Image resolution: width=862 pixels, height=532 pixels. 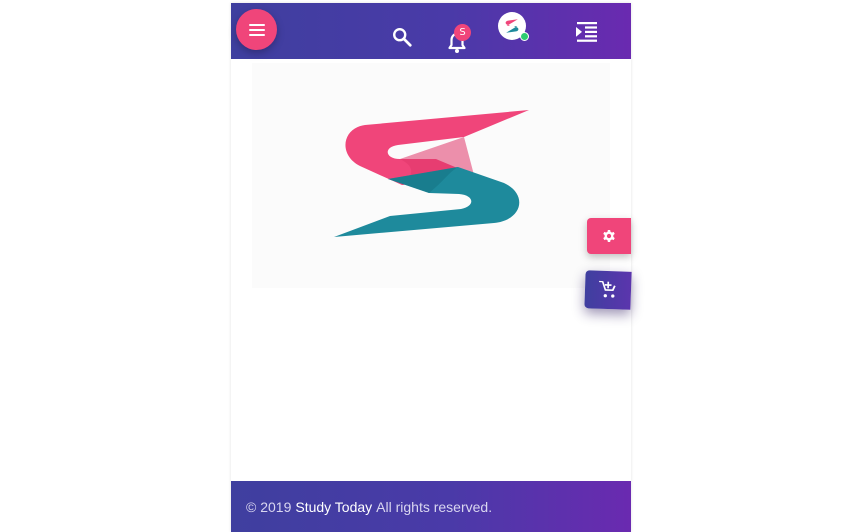 I want to click on gear-icon, so click(x=609, y=236).